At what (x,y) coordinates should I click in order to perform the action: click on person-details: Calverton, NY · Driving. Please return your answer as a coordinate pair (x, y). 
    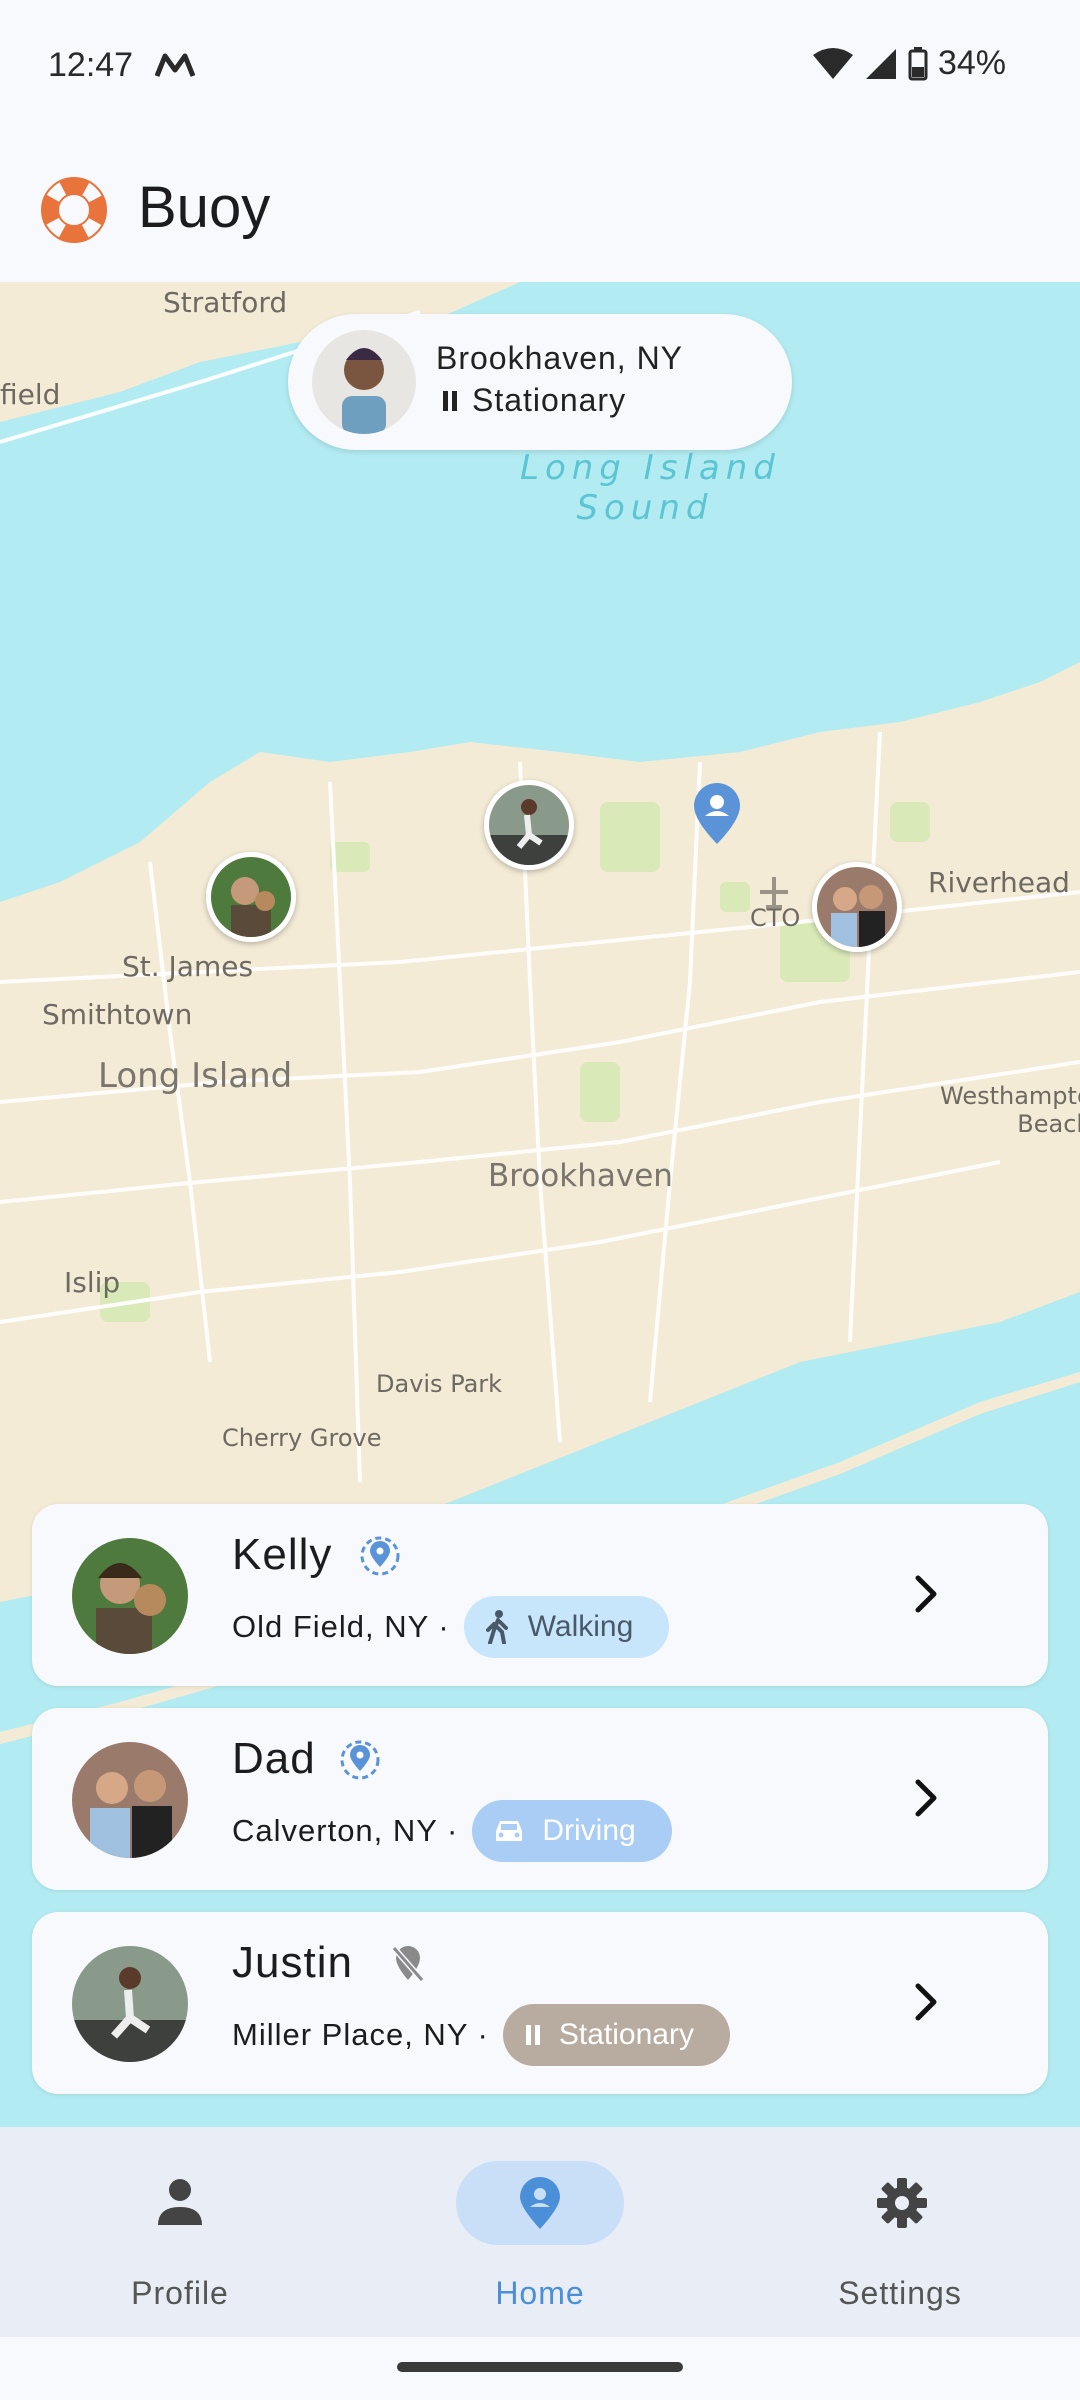
    Looking at the image, I should click on (452, 1831).